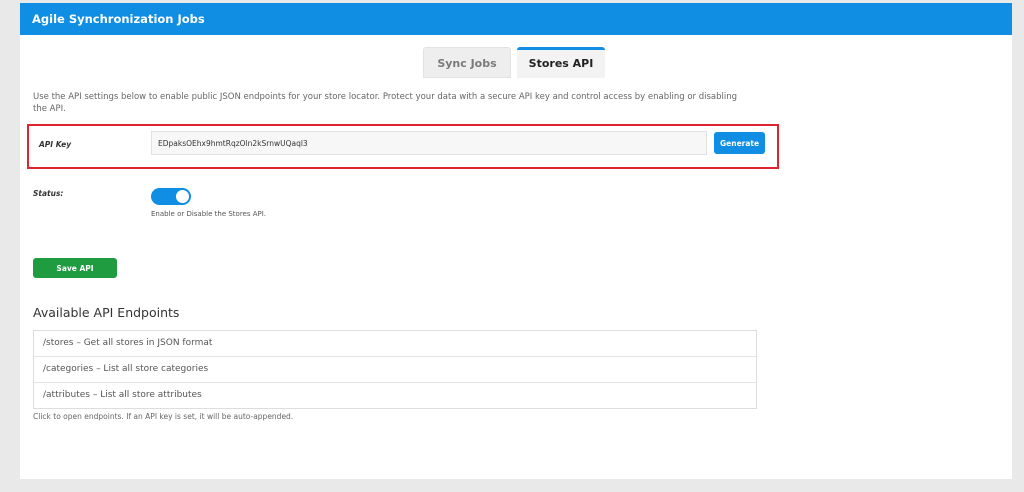  Describe the element at coordinates (118, 19) in the screenshot. I see `page-title: Agile Synchronization Jobs` at that location.